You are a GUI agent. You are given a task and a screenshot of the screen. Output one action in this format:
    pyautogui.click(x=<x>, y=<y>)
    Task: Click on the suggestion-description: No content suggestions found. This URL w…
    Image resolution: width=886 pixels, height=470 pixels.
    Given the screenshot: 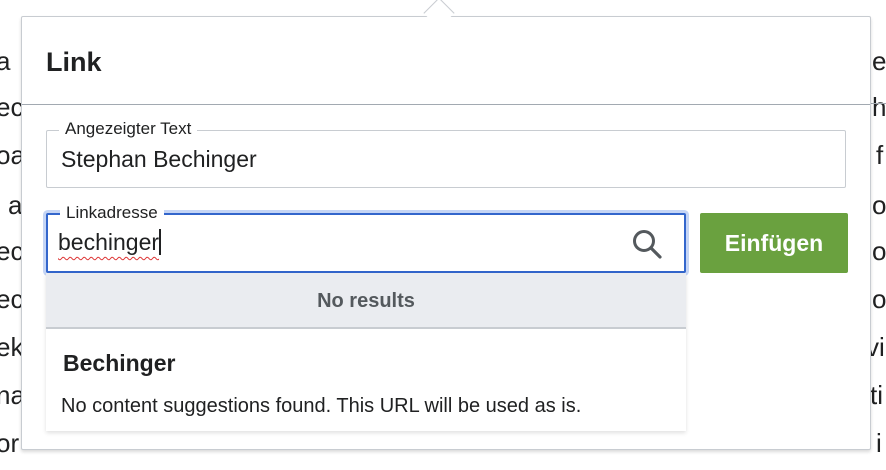 What is the action you would take?
    pyautogui.click(x=321, y=406)
    